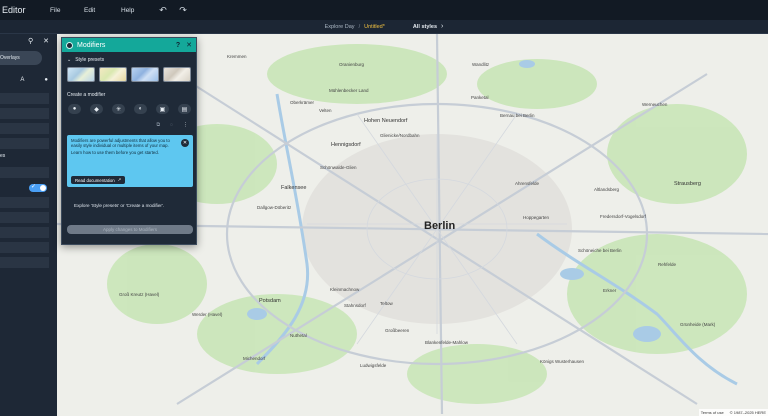  I want to click on apply-changes-label: Apply changes to Modifiers, so click(130, 229).